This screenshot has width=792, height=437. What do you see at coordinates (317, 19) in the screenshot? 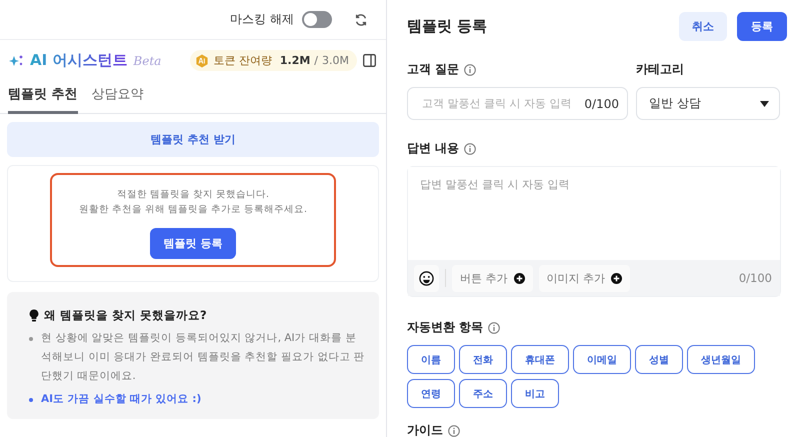
I see `masking-toggle` at bounding box center [317, 19].